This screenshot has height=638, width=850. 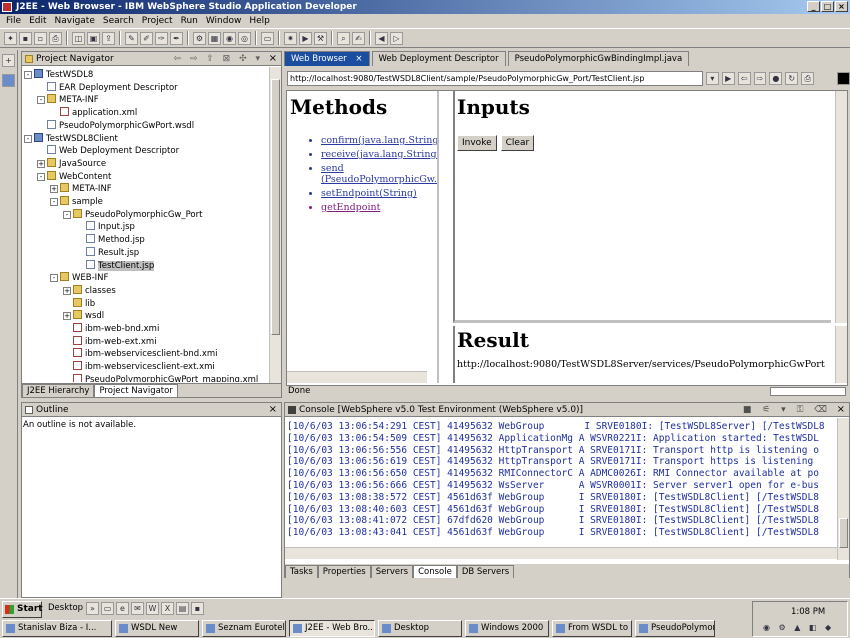 What do you see at coordinates (841, 354) in the screenshot?
I see `result-scrollbar` at bounding box center [841, 354].